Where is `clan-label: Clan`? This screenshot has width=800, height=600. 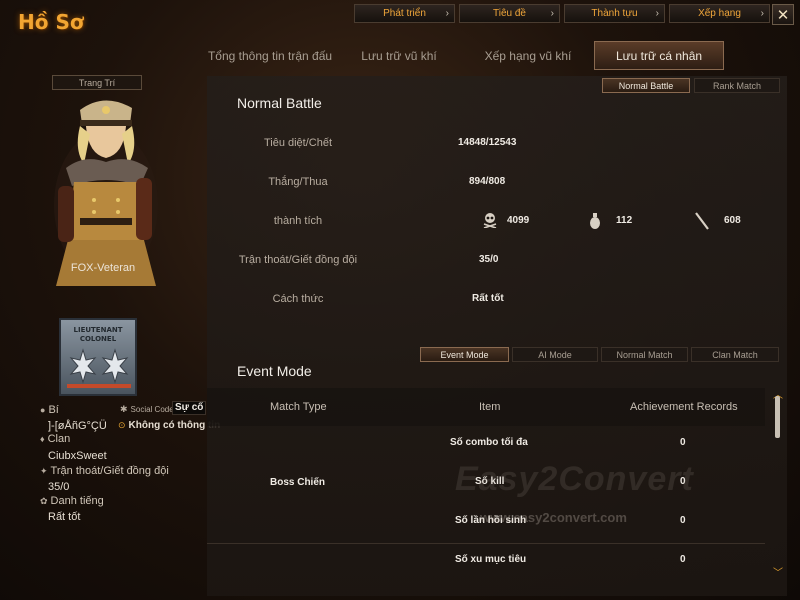 clan-label: Clan is located at coordinates (59, 439).